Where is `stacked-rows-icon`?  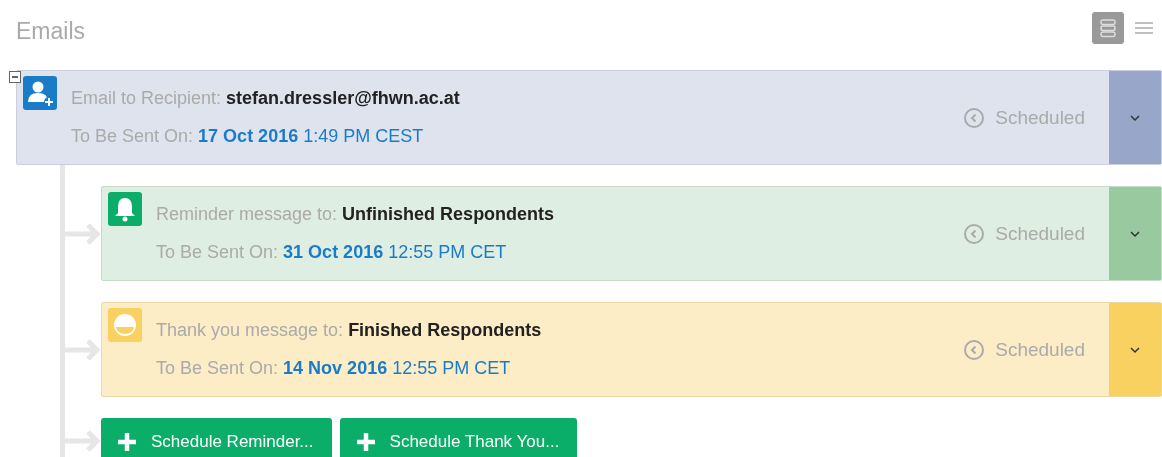
stacked-rows-icon is located at coordinates (1108, 28).